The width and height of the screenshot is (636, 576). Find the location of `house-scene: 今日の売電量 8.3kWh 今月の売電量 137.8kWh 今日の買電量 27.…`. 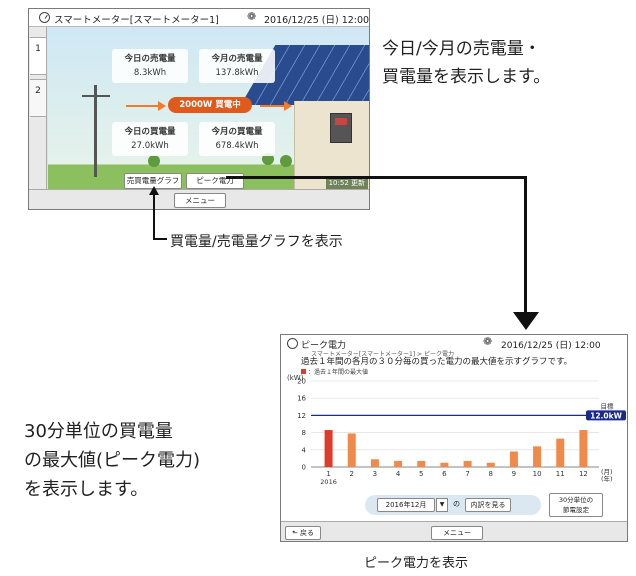

house-scene: 今日の売電量 8.3kWh 今月の売電量 137.8kWh 今日の買電量 27.… is located at coordinates (208, 108).